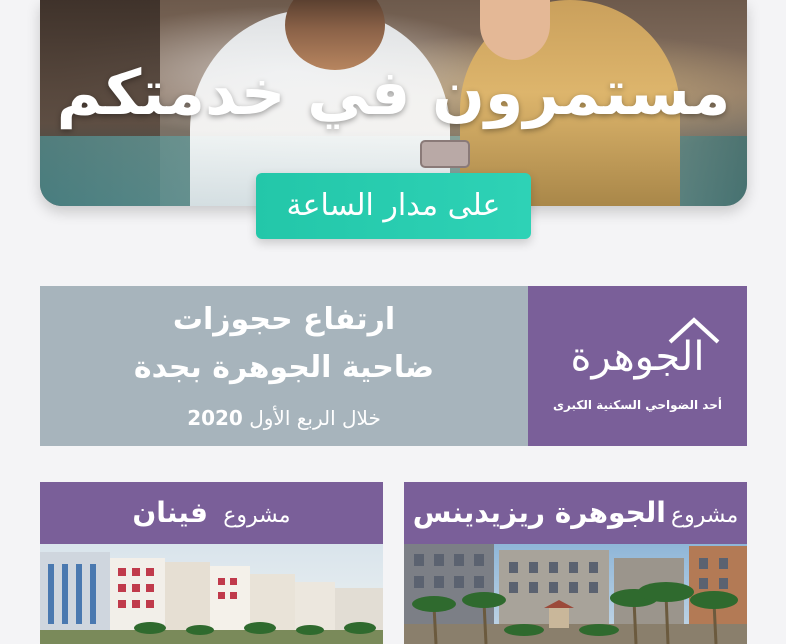 The height and width of the screenshot is (644, 786). I want to click on info-subline: خلال الربع الأول 2020, so click(284, 418).